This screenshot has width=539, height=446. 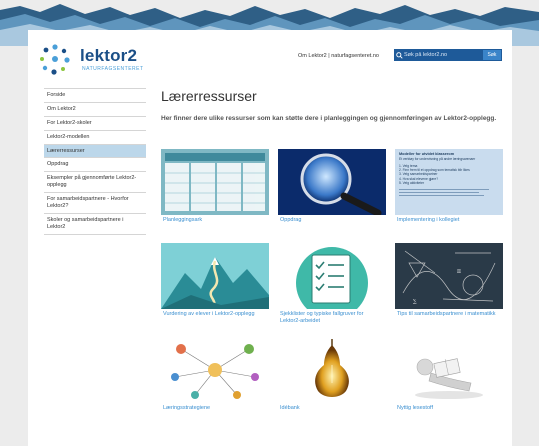 I want to click on magnifying-glass-image, so click(x=332, y=182).